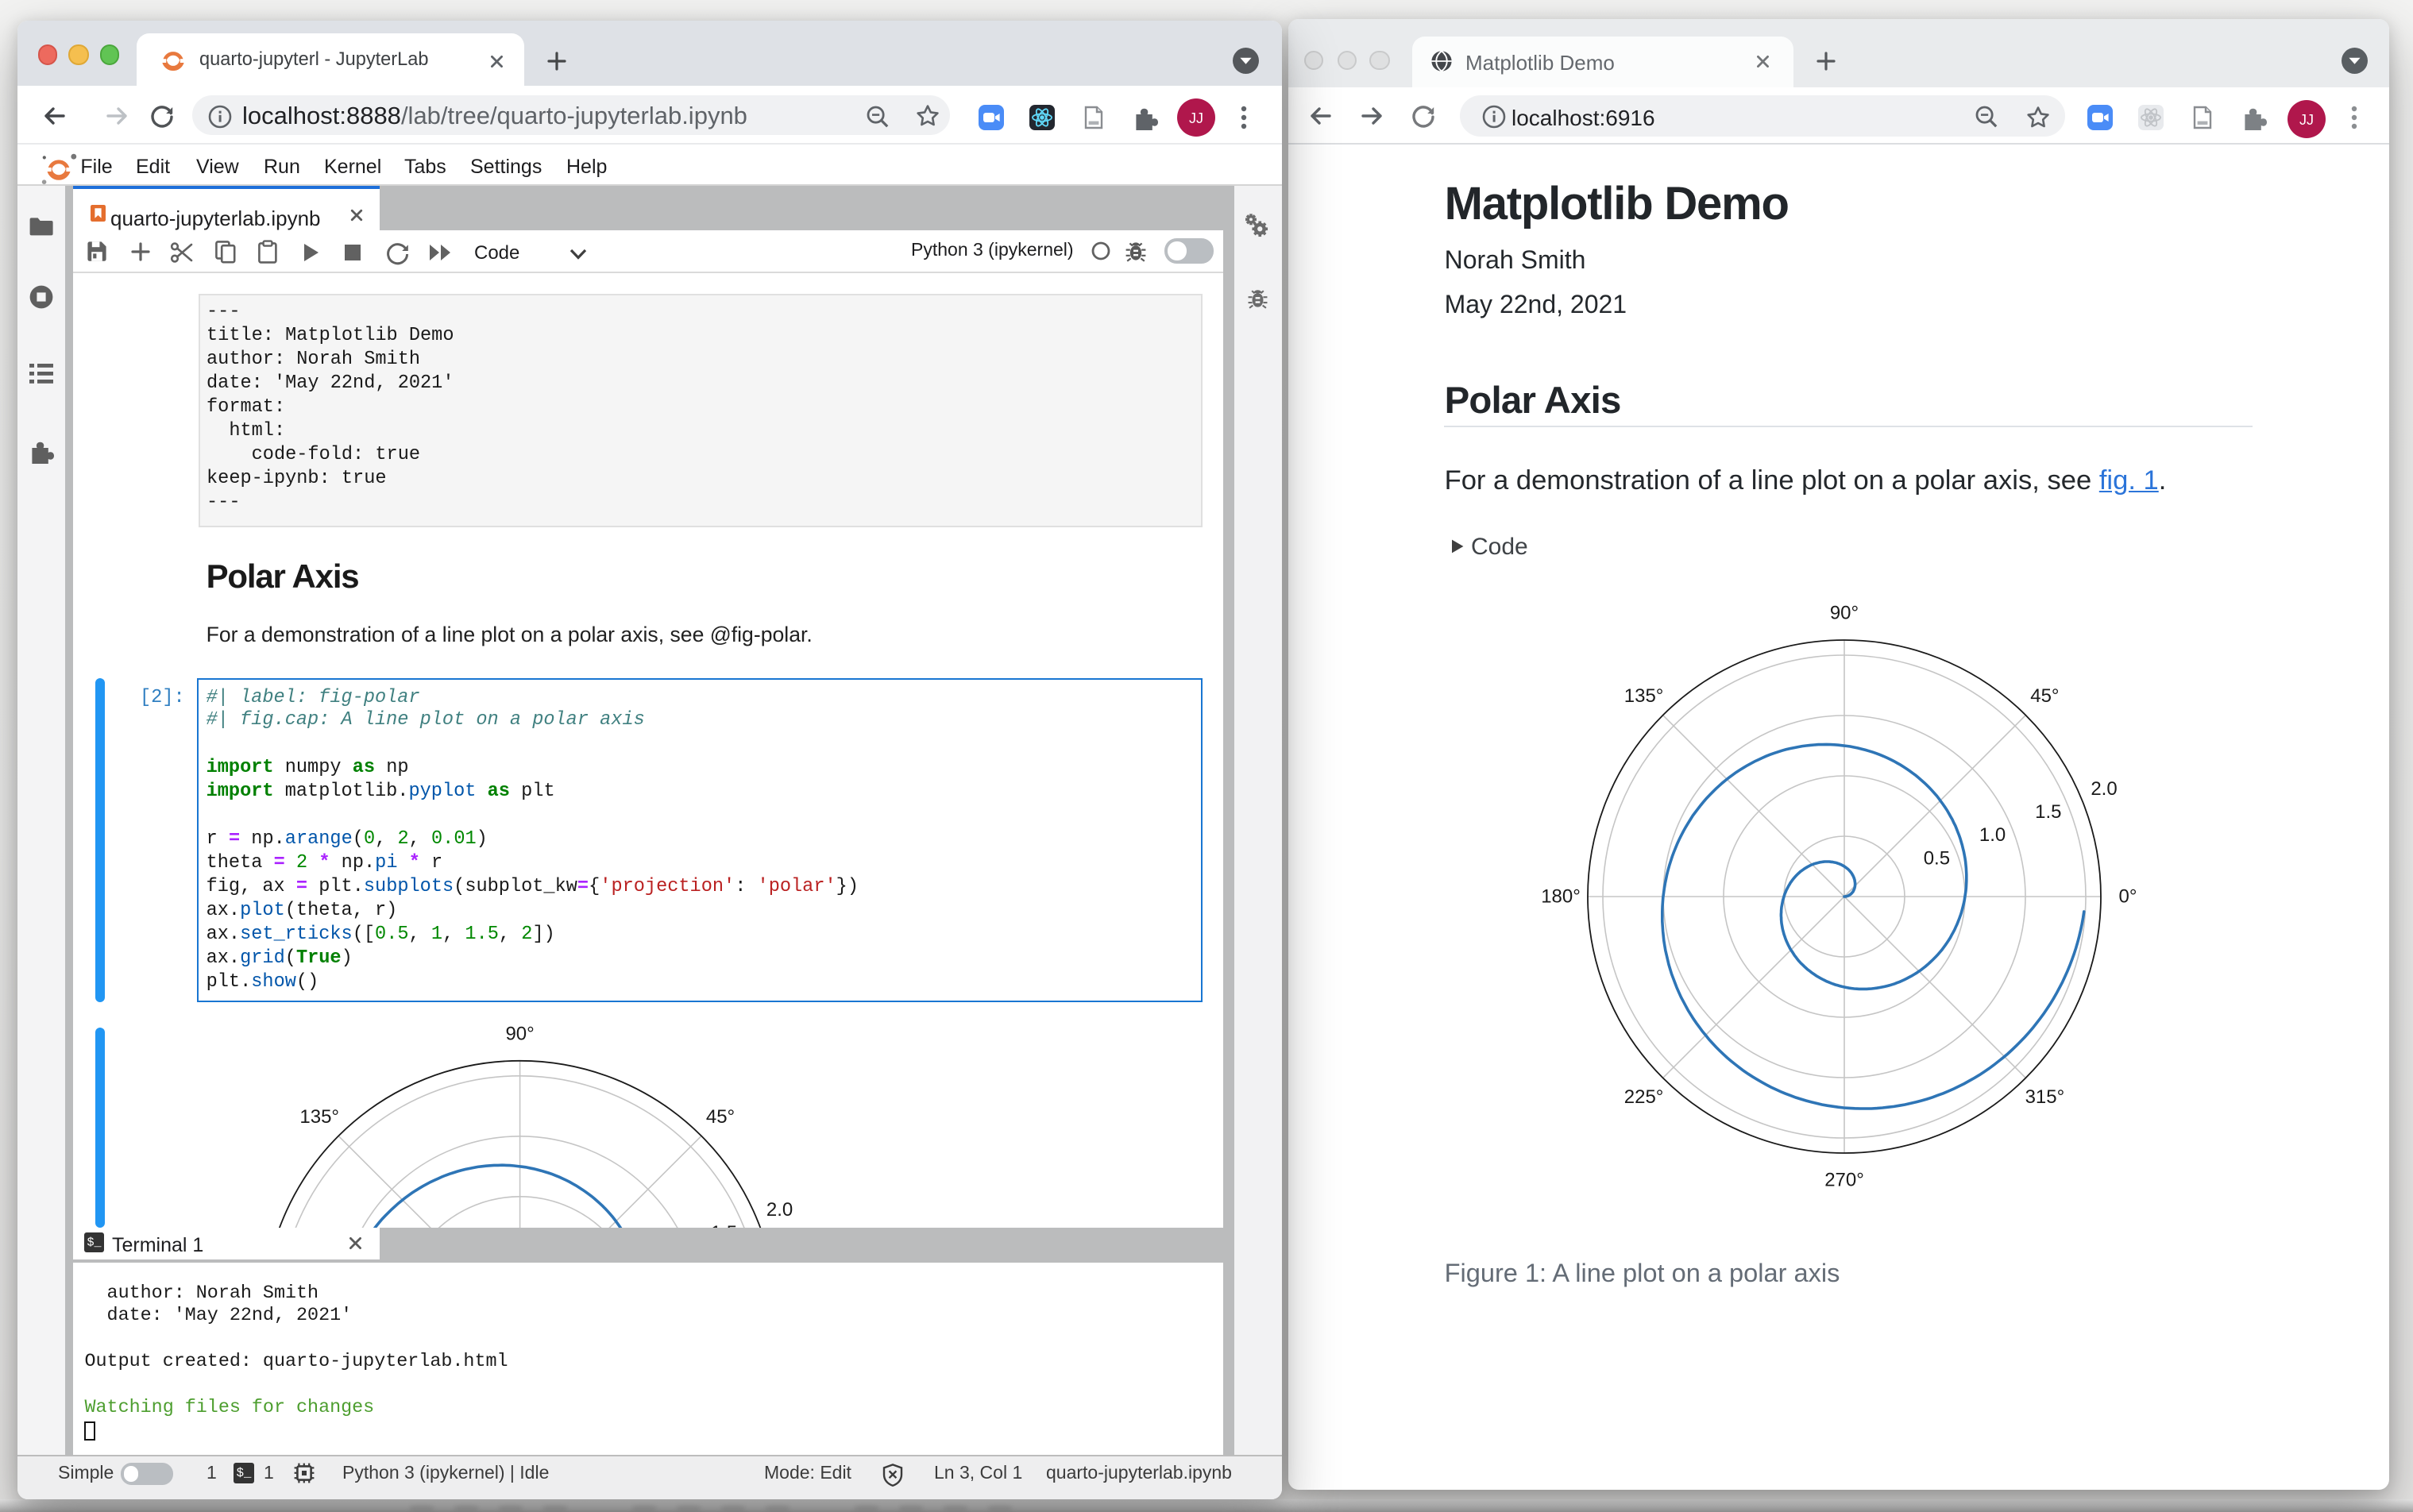 Image resolution: width=2413 pixels, height=1512 pixels. Describe the element at coordinates (1843, 1179) in the screenshot. I see `svg-text: 270°` at that location.